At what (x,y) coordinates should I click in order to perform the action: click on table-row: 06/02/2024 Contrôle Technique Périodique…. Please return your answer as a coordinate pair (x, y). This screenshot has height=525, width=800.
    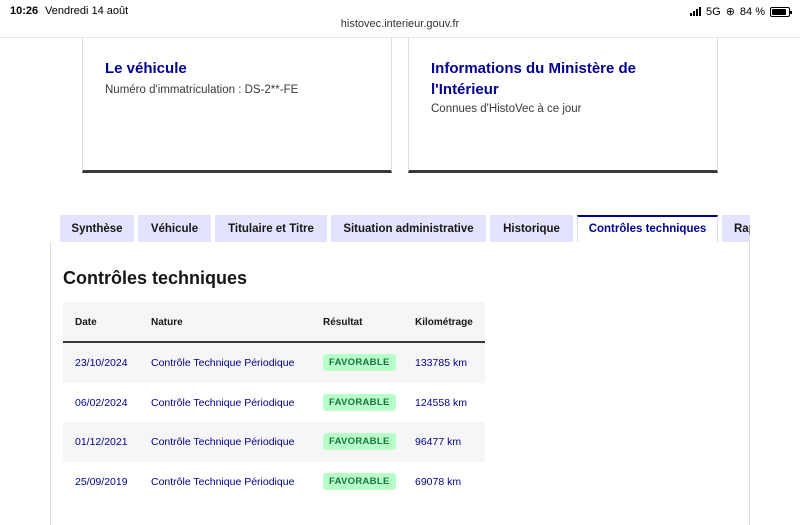
    Looking at the image, I should click on (274, 402).